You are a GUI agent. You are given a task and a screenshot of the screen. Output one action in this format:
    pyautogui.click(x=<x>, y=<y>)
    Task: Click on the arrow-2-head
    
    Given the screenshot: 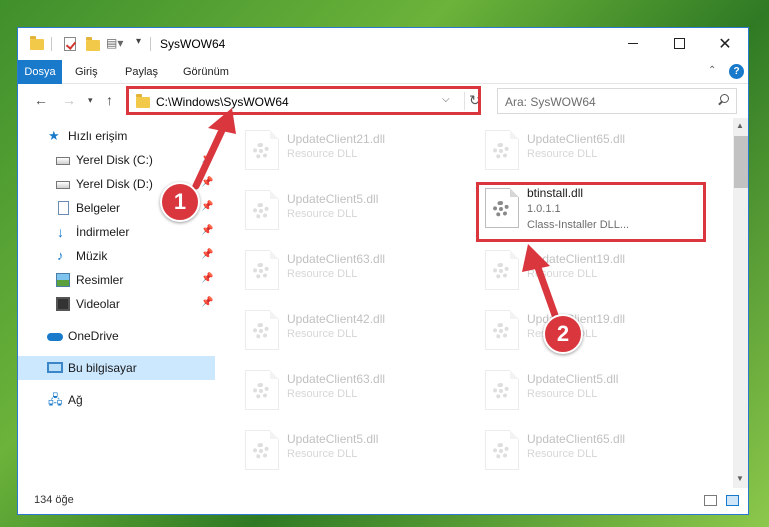 What is the action you would take?
    pyautogui.click(x=536, y=258)
    